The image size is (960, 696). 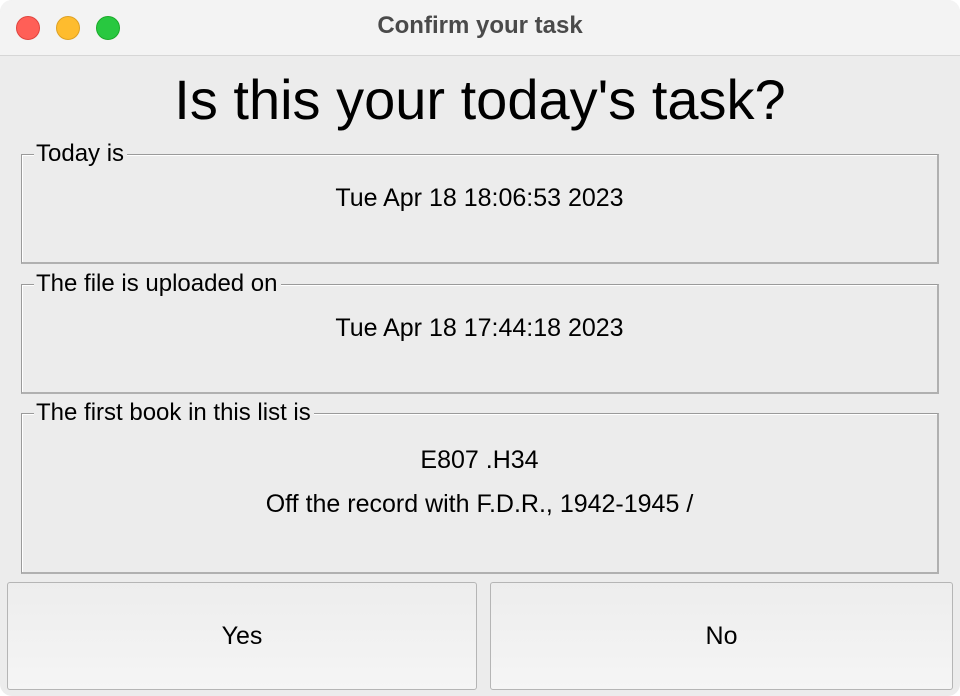 What do you see at coordinates (479, 504) in the screenshot?
I see `book-title: Off the record with F.D.R., 1942-1945 /` at bounding box center [479, 504].